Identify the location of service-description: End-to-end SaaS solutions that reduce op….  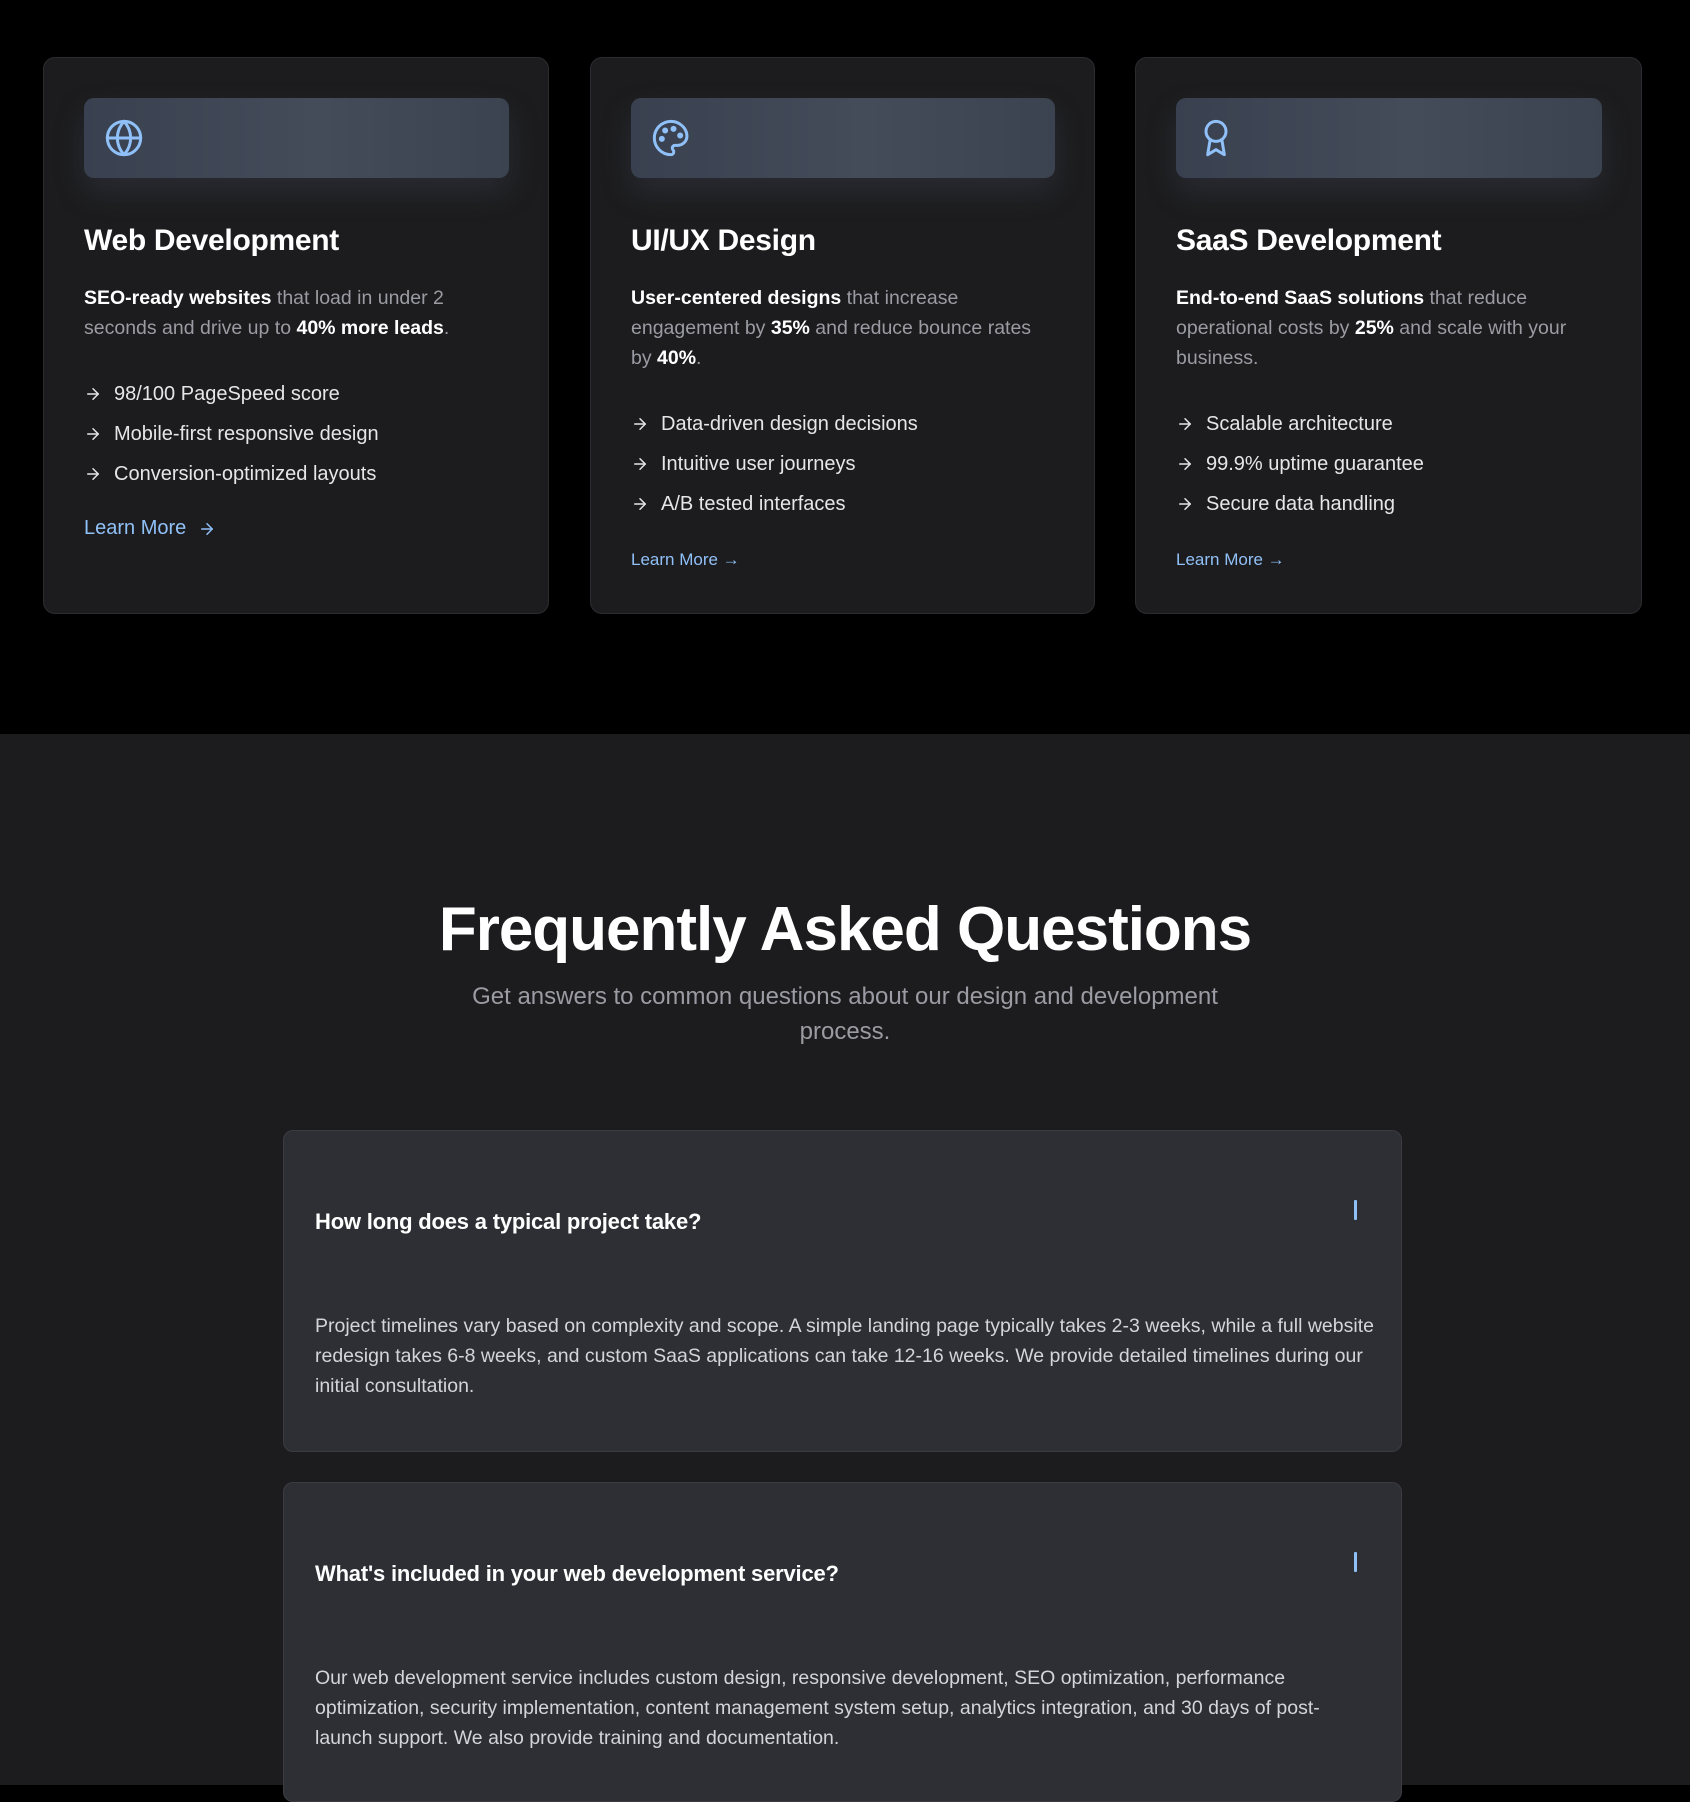
(1371, 328).